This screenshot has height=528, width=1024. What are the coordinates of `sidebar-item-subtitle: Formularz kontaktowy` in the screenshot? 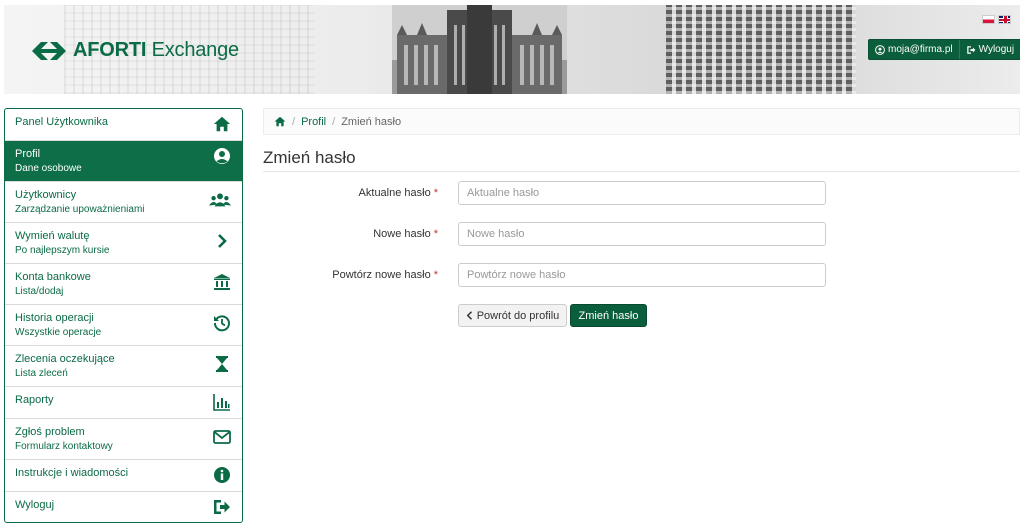 It's located at (64, 446).